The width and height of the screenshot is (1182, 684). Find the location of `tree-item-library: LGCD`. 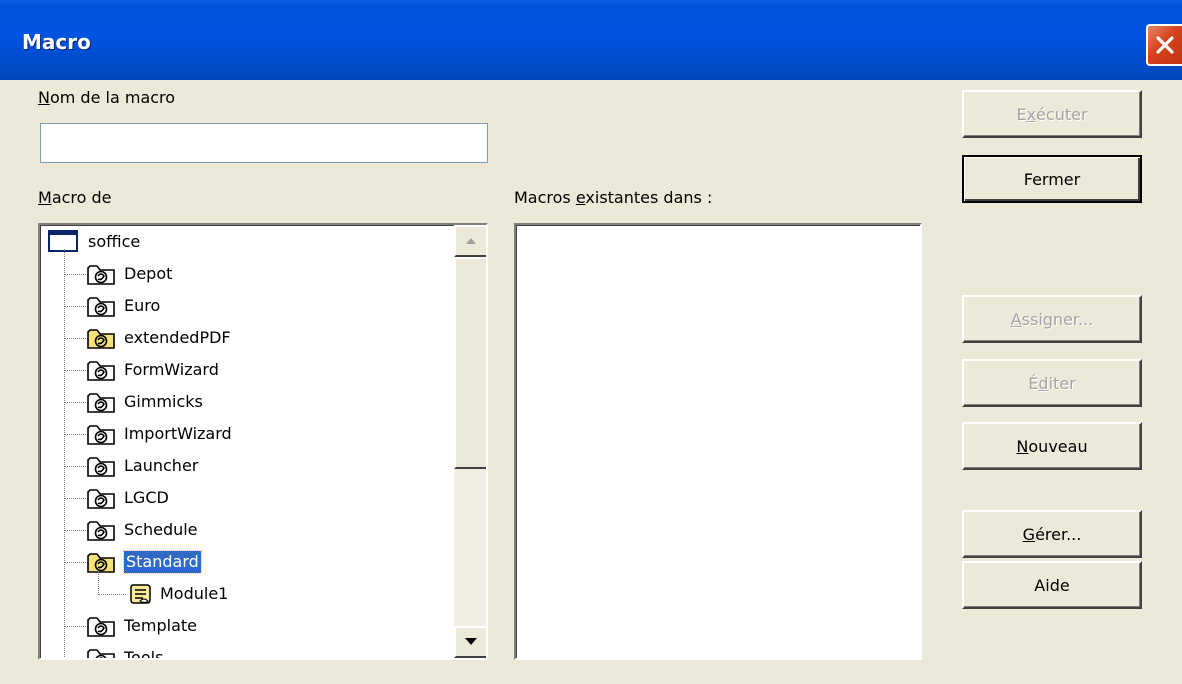

tree-item-library: LGCD is located at coordinates (245, 498).